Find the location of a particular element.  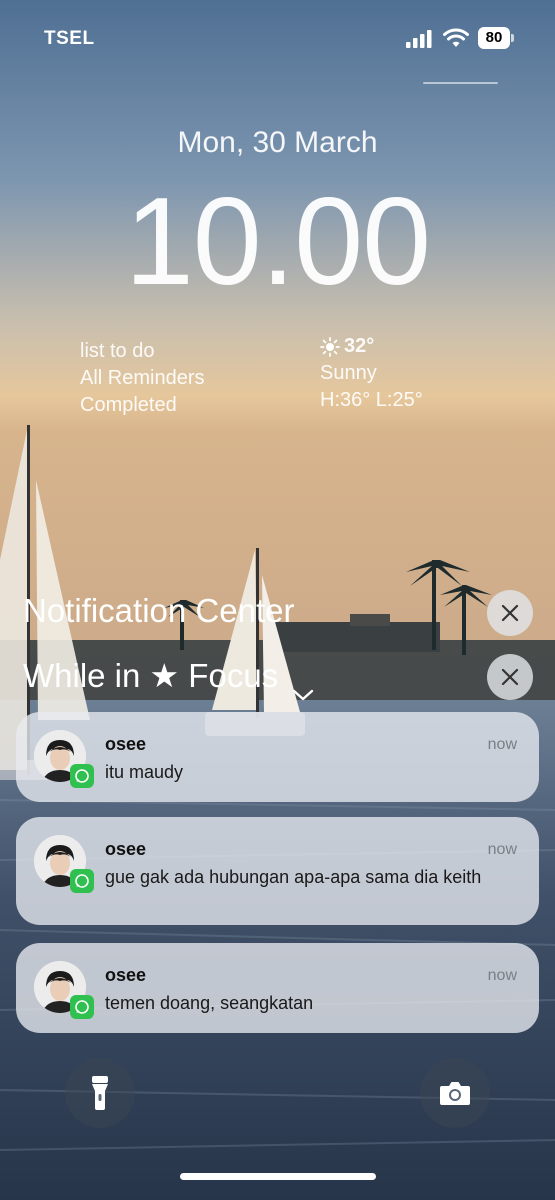

home-indicator is located at coordinates (278, 1176).